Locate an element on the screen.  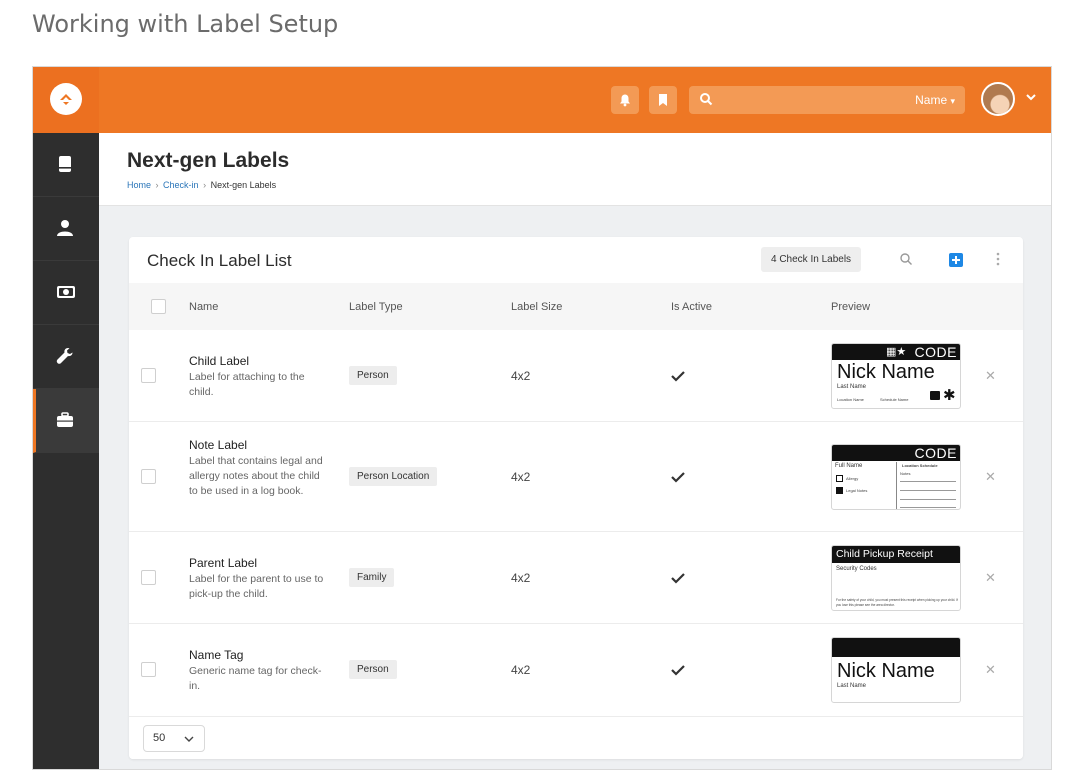
page-title: Next-gen Labels is located at coordinates (208, 160).